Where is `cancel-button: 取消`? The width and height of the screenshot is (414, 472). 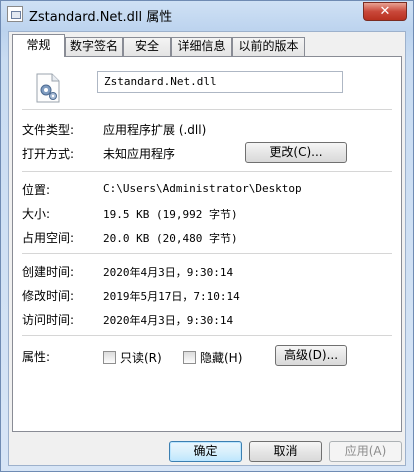
cancel-button: 取消 is located at coordinates (285, 451).